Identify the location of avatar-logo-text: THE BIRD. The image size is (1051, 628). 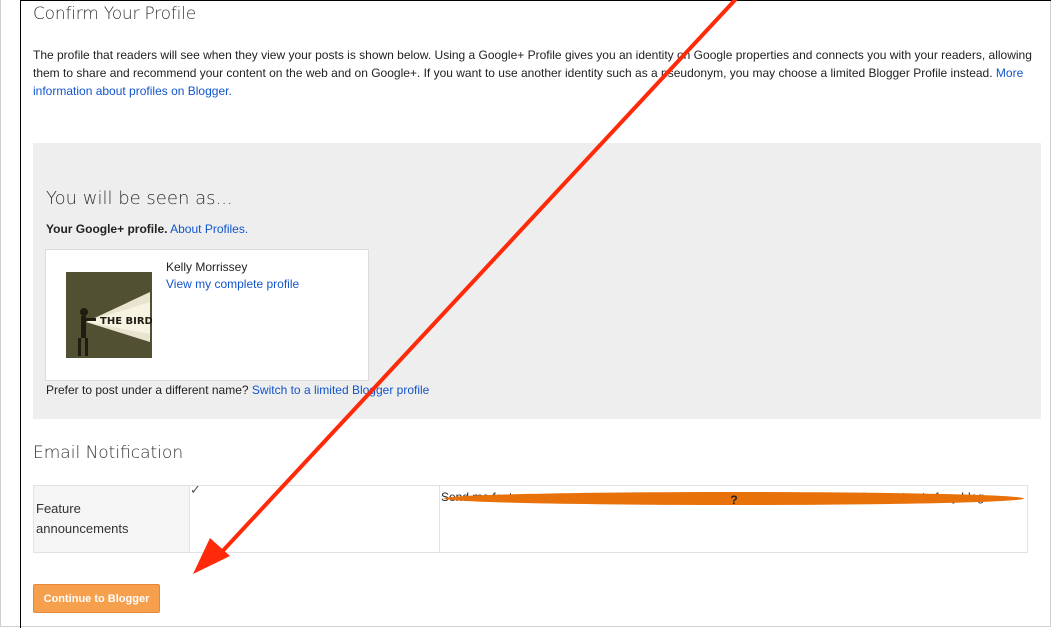
(126, 321).